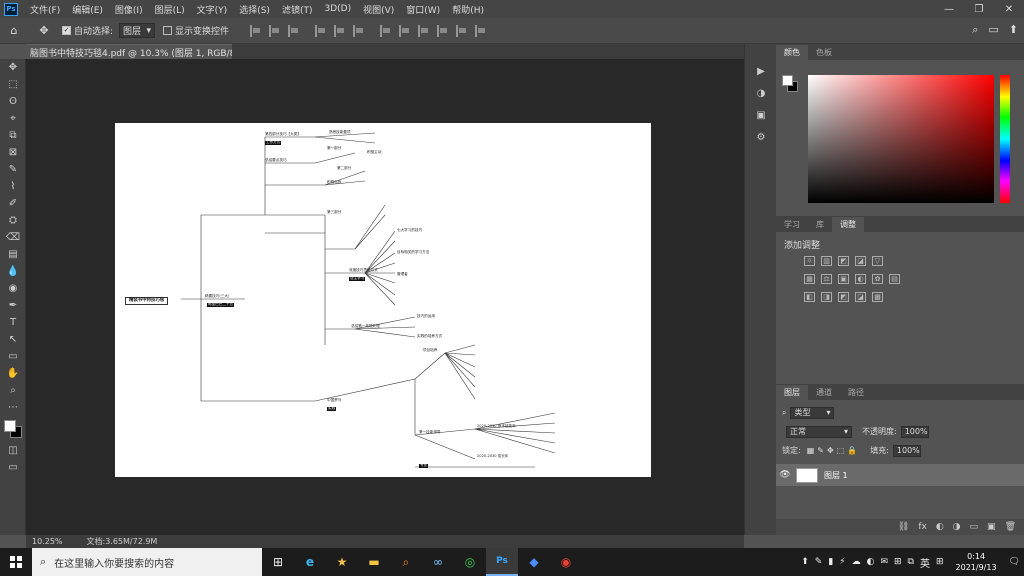  What do you see at coordinates (922, 527) in the screenshot?
I see `fx-icon: fx` at bounding box center [922, 527].